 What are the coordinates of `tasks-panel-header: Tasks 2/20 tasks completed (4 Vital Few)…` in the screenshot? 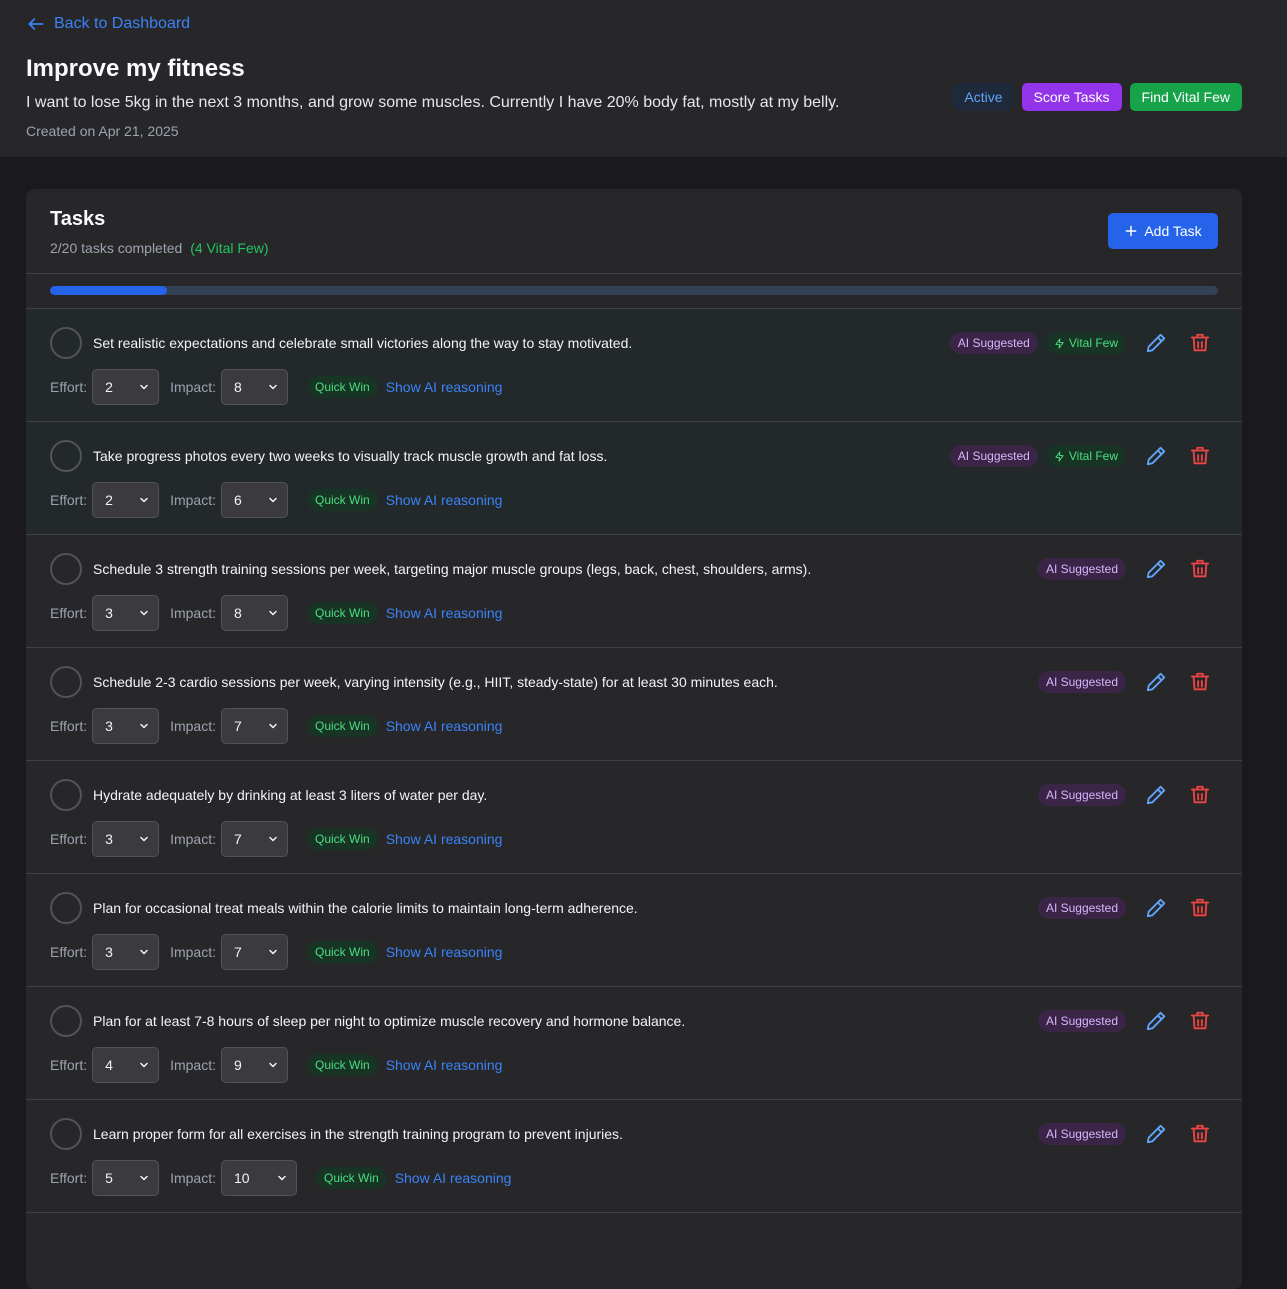 It's located at (634, 231).